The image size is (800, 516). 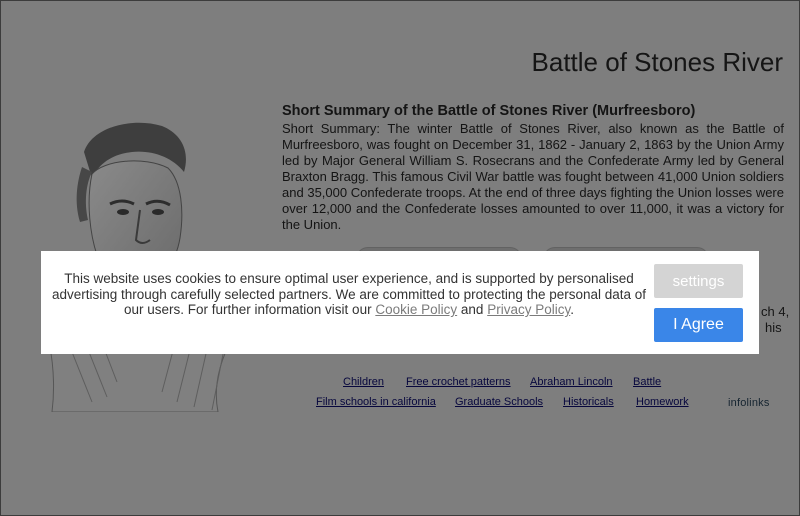 I want to click on ad-link-graduate-schools: Graduate Schools, so click(x=499, y=402).